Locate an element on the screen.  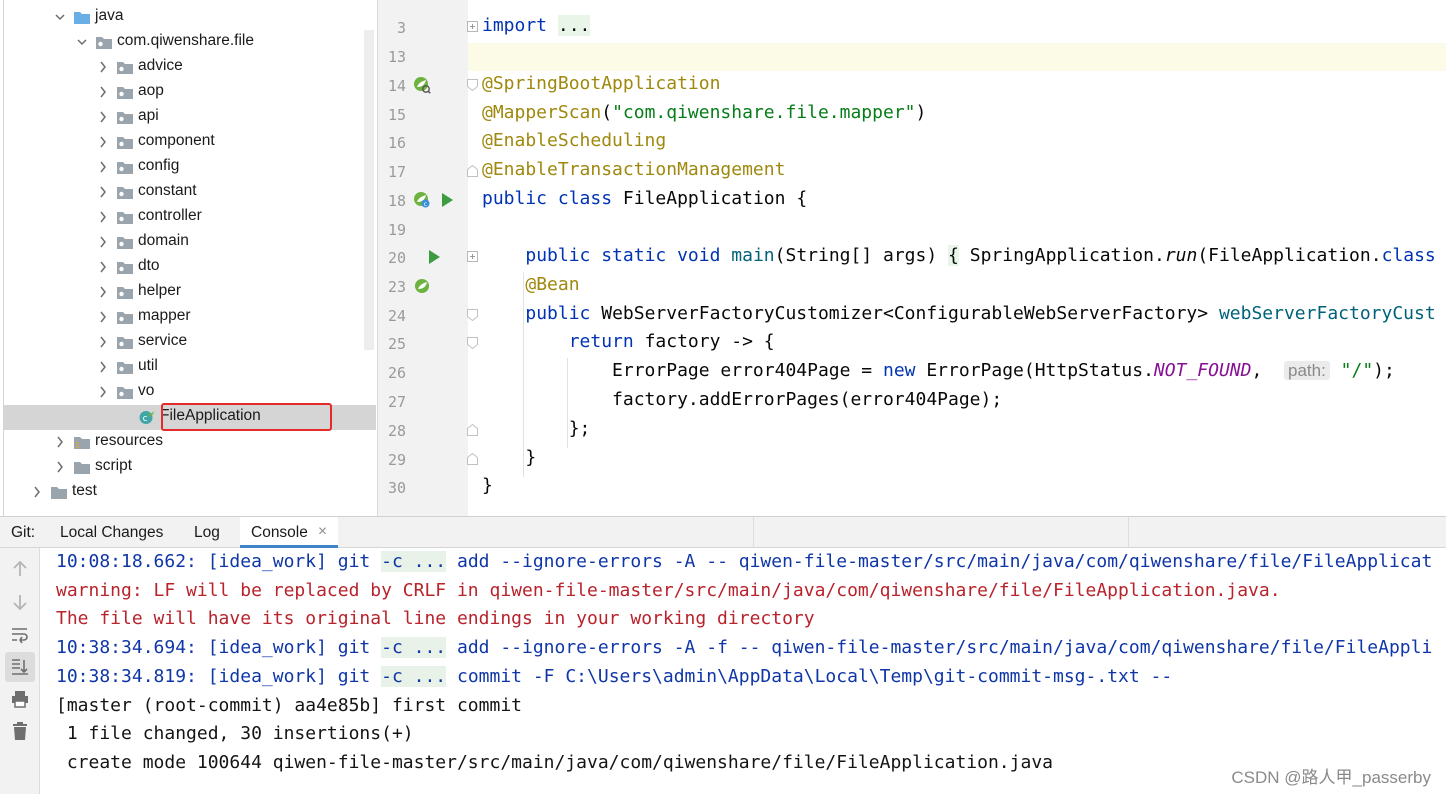
selection-highlight-box is located at coordinates (246, 417).